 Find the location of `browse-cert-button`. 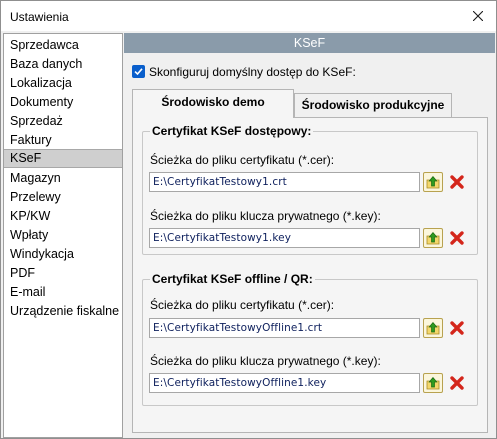

browse-cert-button is located at coordinates (433, 182).